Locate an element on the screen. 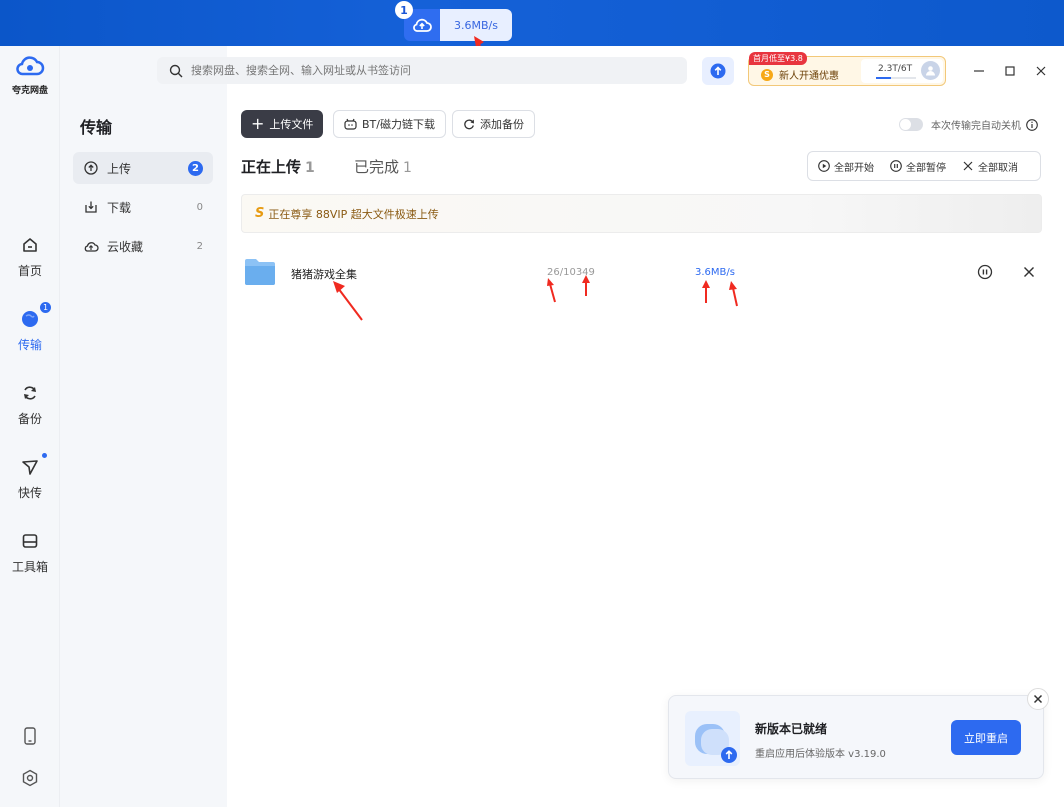 The height and width of the screenshot is (807, 1064). tab-uploading: 正在上传 1 is located at coordinates (278, 166).